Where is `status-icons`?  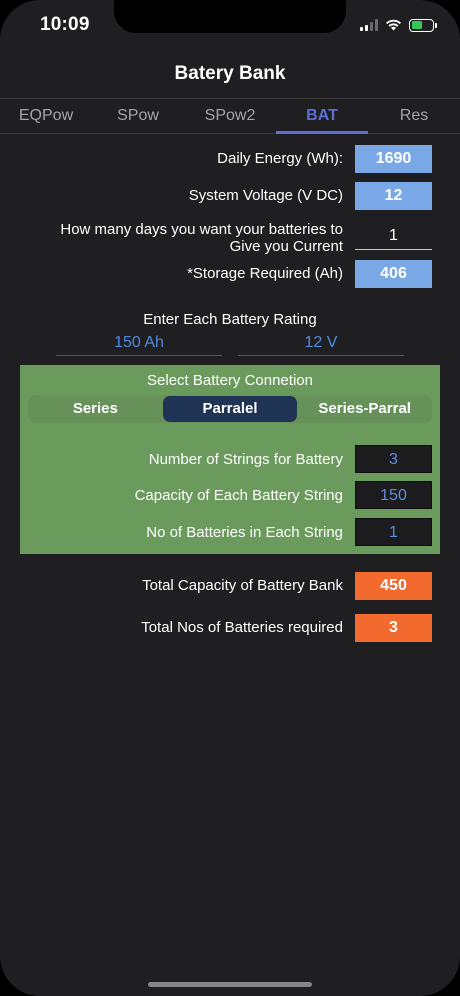
status-icons is located at coordinates (398, 25).